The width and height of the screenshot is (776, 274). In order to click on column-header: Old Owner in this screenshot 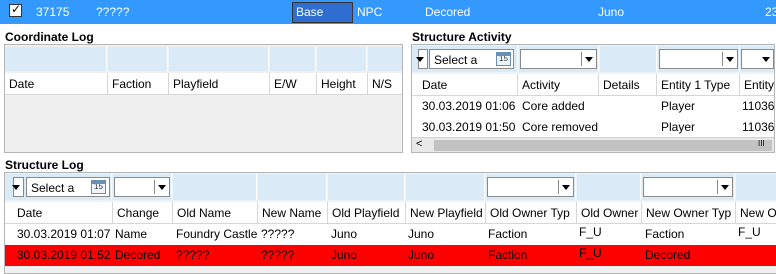, I will do `click(609, 212)`.